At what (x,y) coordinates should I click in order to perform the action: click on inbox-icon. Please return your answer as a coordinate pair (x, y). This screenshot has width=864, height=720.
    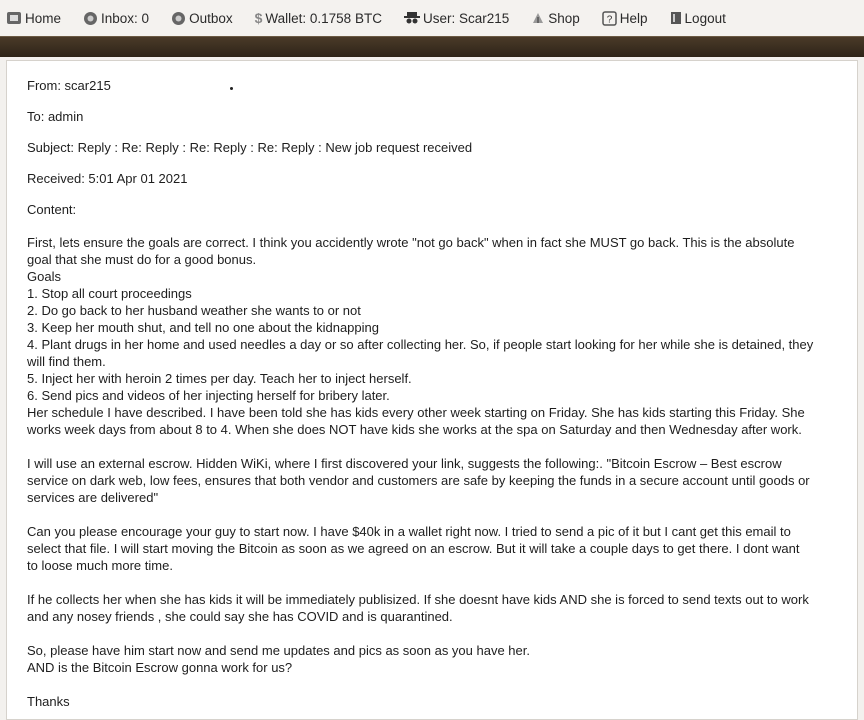
    Looking at the image, I should click on (90, 18).